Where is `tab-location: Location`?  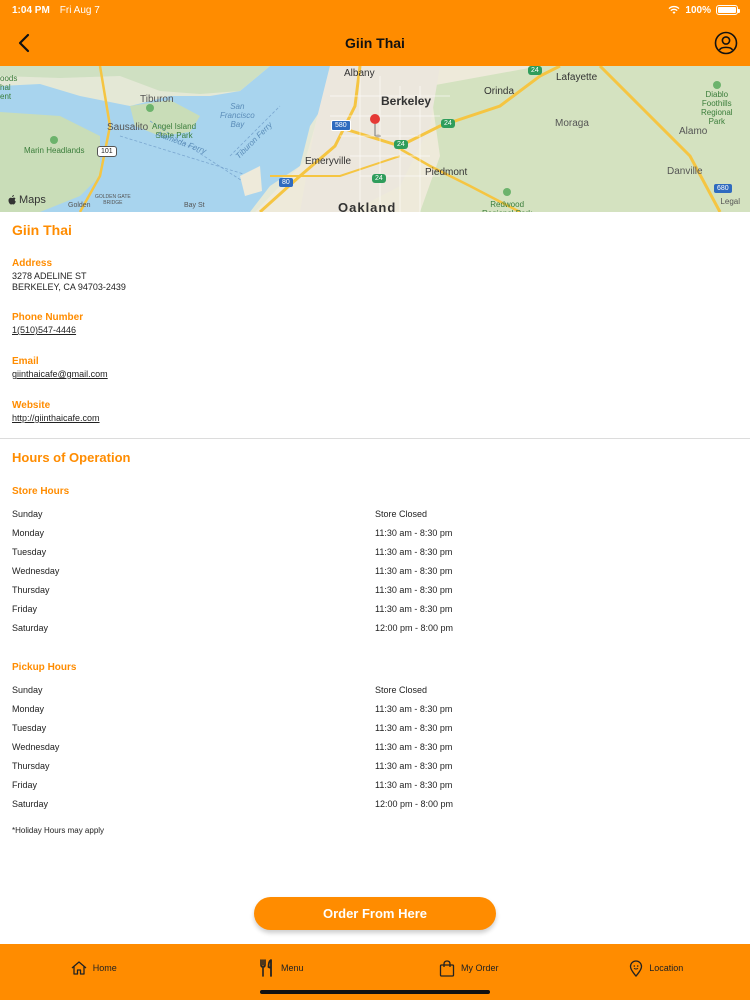 tab-location: Location is located at coordinates (656, 972).